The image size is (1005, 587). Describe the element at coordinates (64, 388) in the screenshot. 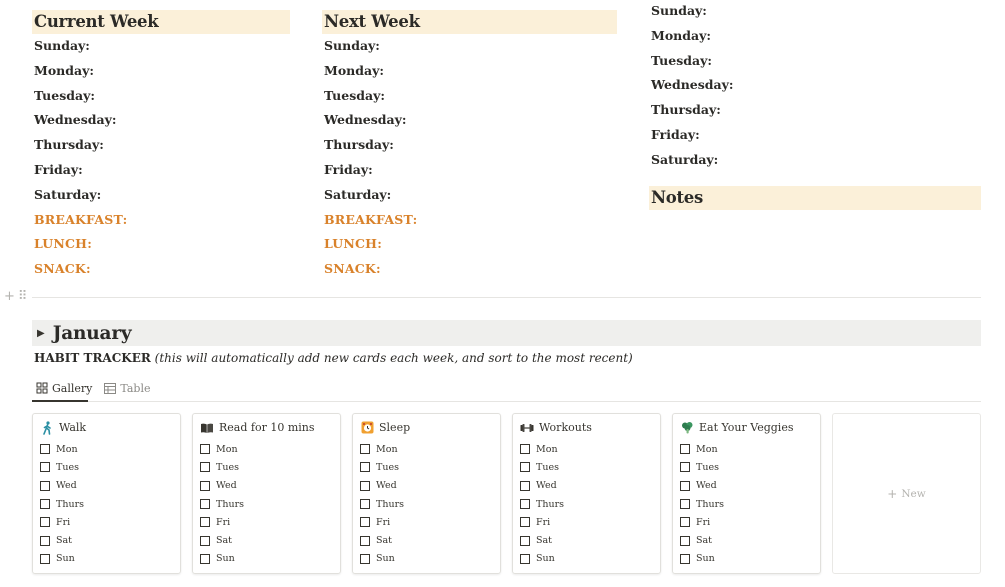

I see `tab-gallery: Gallery` at that location.